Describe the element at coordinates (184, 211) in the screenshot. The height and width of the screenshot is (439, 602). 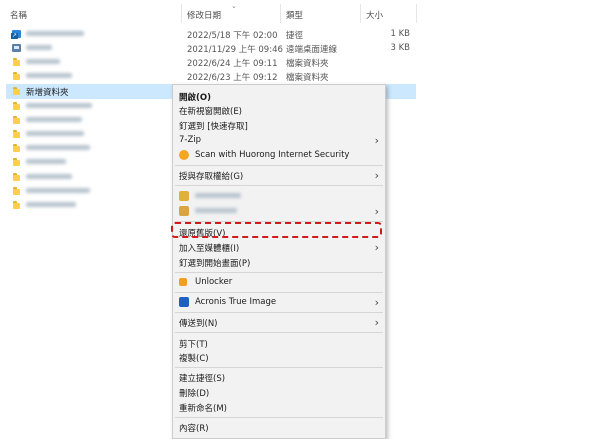
I see `app-icon` at that location.